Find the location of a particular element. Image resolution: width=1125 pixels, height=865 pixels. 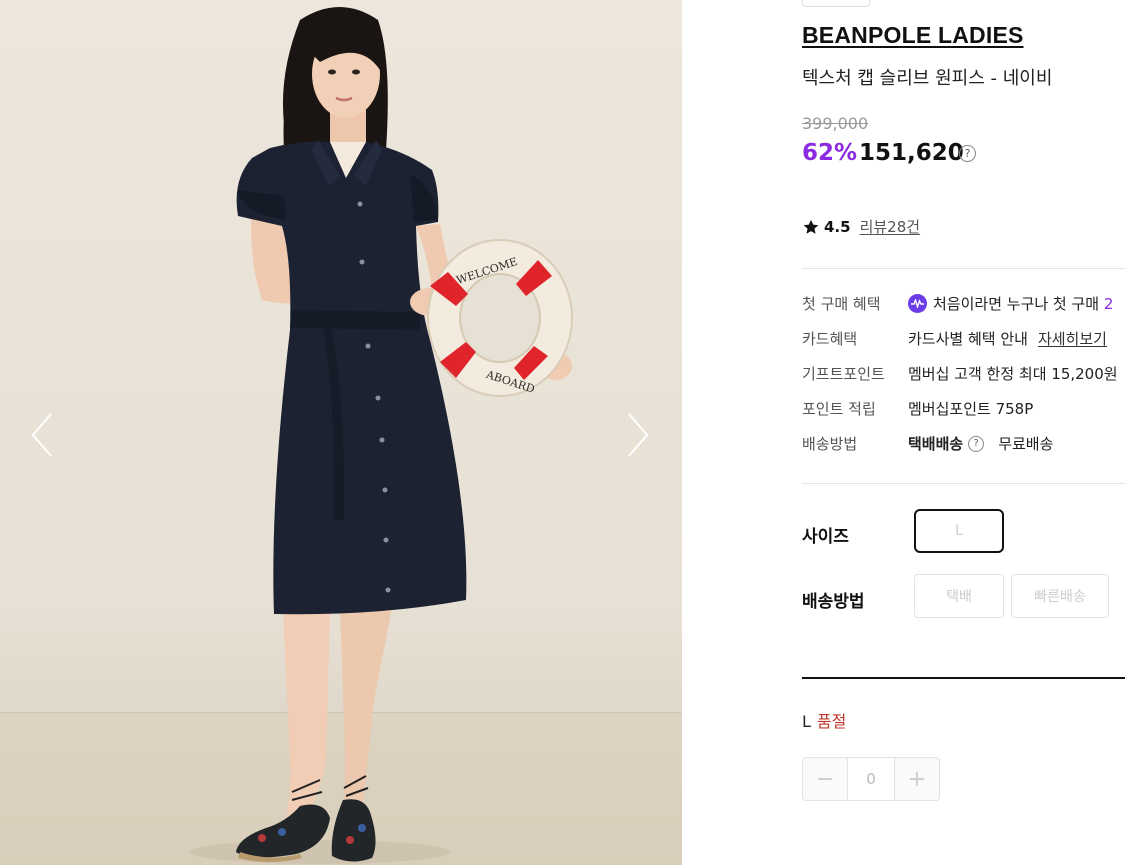

lifebuoy: WELCOME ABOARD is located at coordinates (500, 318).